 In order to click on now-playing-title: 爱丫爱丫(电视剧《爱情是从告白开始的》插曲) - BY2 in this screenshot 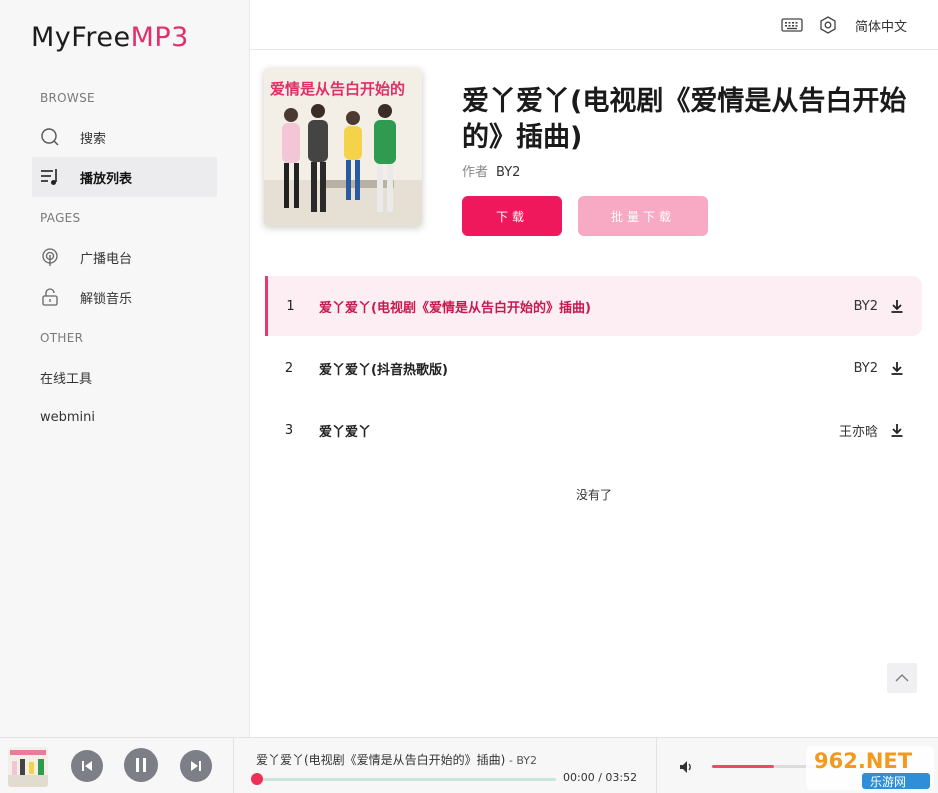, I will do `click(396, 759)`.